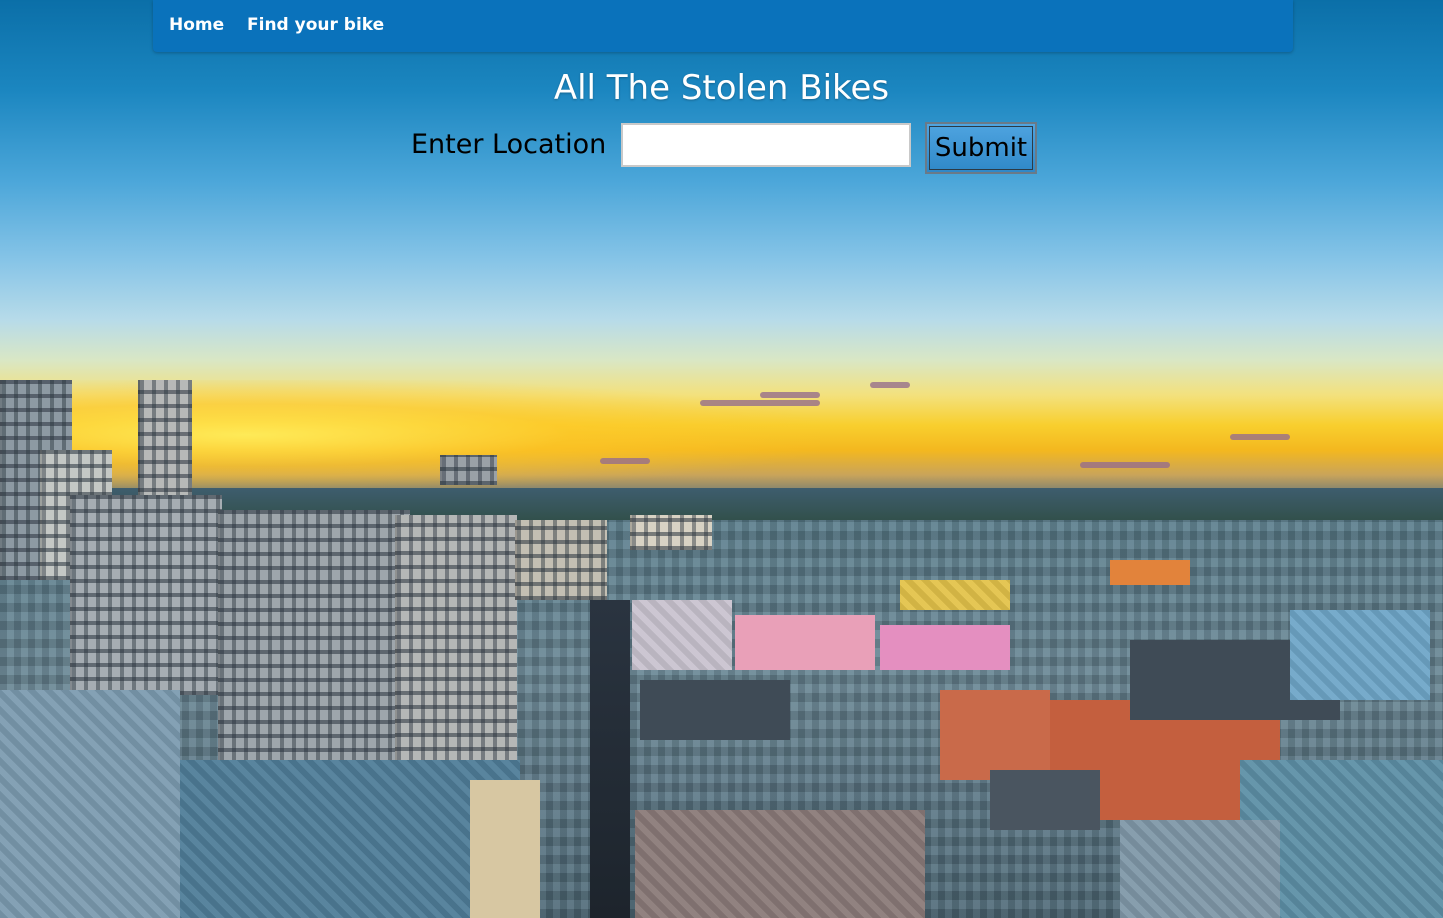 This screenshot has width=1443, height=918. What do you see at coordinates (410, 435) in the screenshot?
I see `background-sunset-glow` at bounding box center [410, 435].